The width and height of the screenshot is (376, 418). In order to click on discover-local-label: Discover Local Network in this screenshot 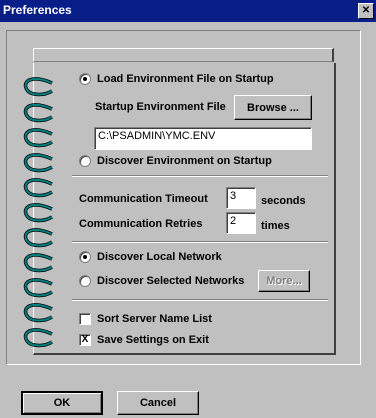, I will do `click(159, 257)`.